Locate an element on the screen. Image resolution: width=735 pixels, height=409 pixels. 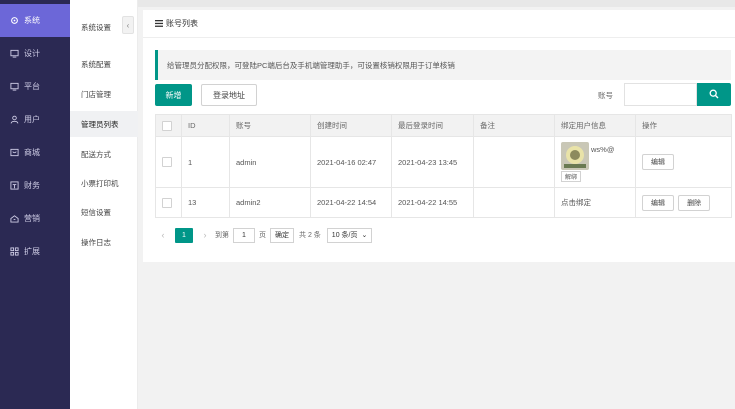
delete-button: 删除 is located at coordinates (694, 202).